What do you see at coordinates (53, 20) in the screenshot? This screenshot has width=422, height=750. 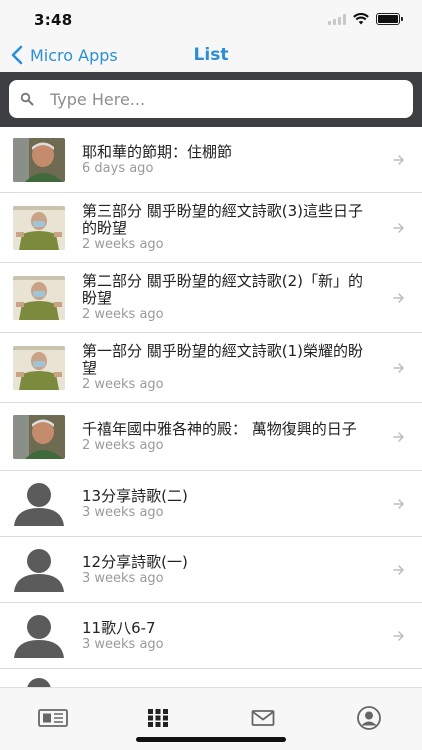 I see `status-time: 3:48` at bounding box center [53, 20].